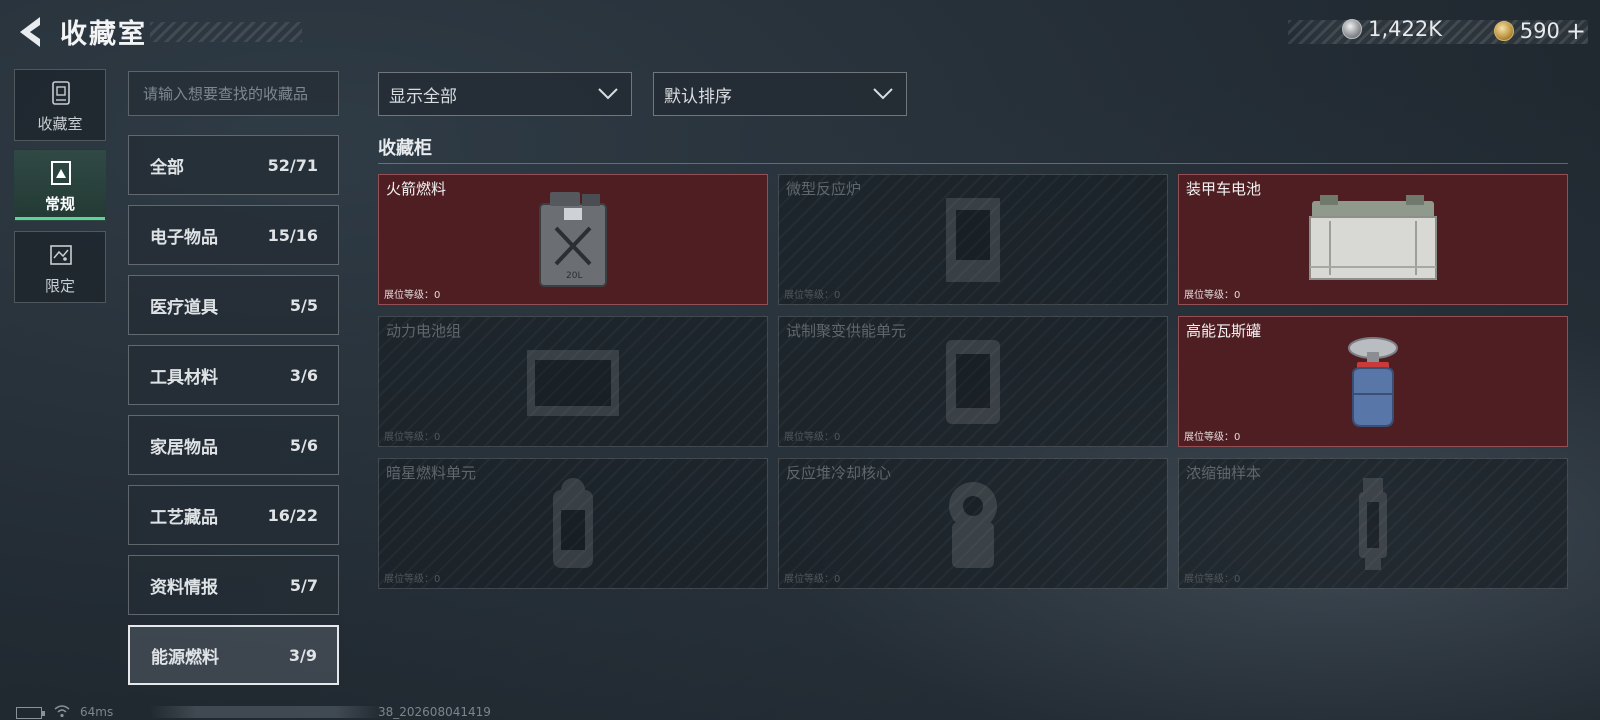  Describe the element at coordinates (59, 204) in the screenshot. I see `rail-tab-label: 常规` at that location.